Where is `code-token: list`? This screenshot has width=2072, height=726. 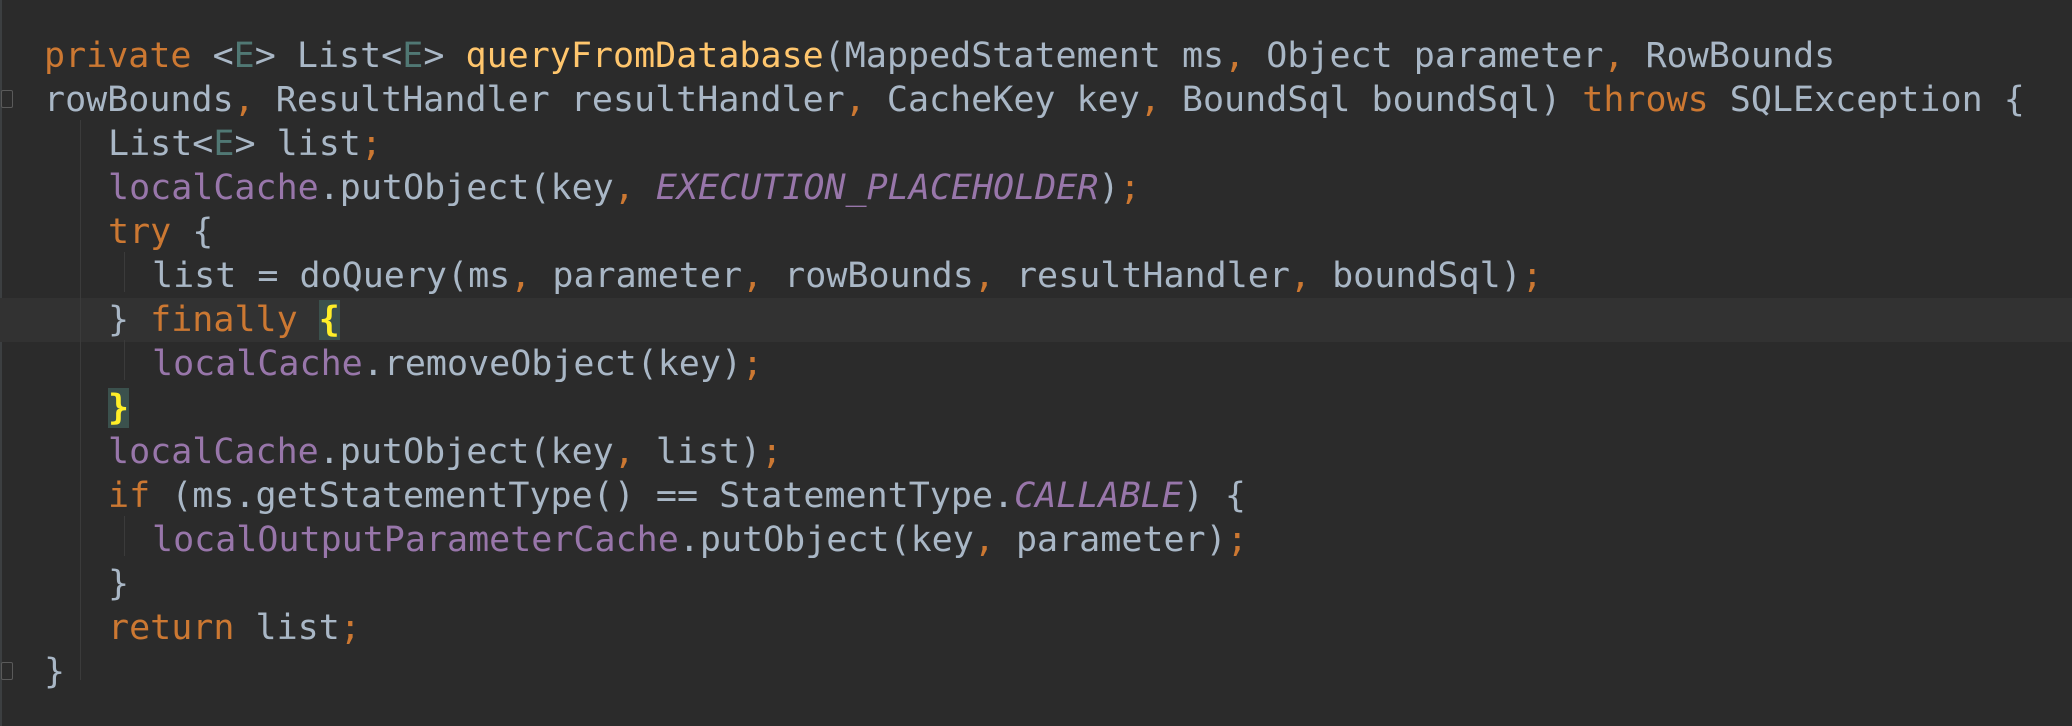
code-token: list is located at coordinates (287, 628).